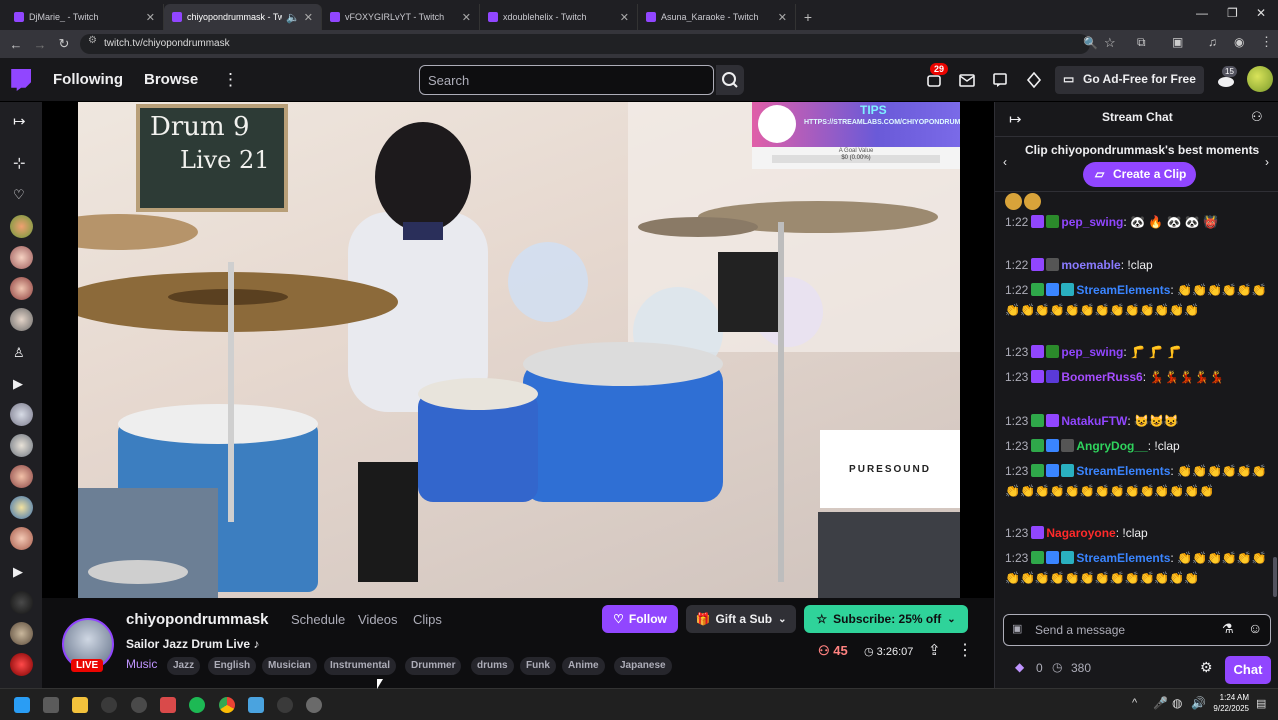  What do you see at coordinates (1090, 43) in the screenshot?
I see `zoom-icon: 🔍` at bounding box center [1090, 43].